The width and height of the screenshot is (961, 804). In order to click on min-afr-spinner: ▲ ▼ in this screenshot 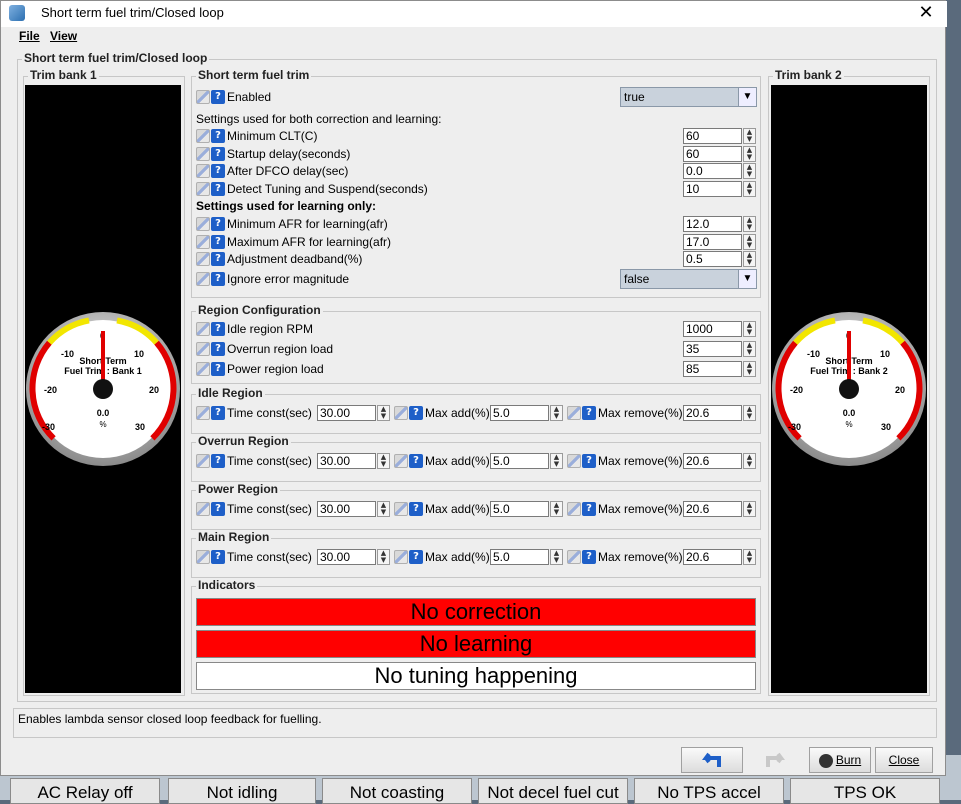, I will do `click(749, 224)`.